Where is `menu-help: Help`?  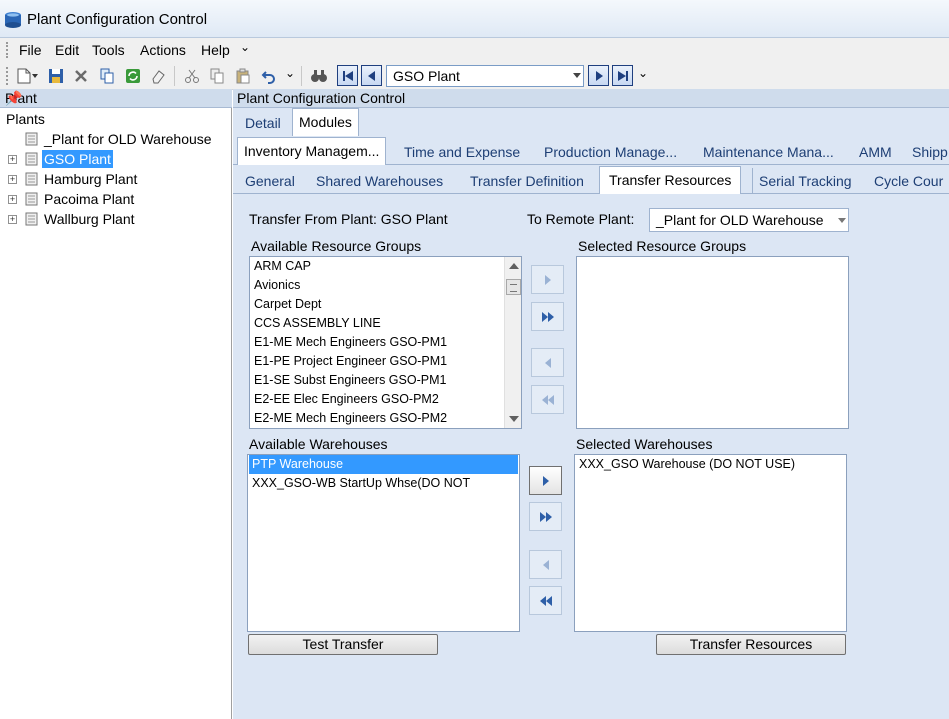 menu-help: Help is located at coordinates (215, 50).